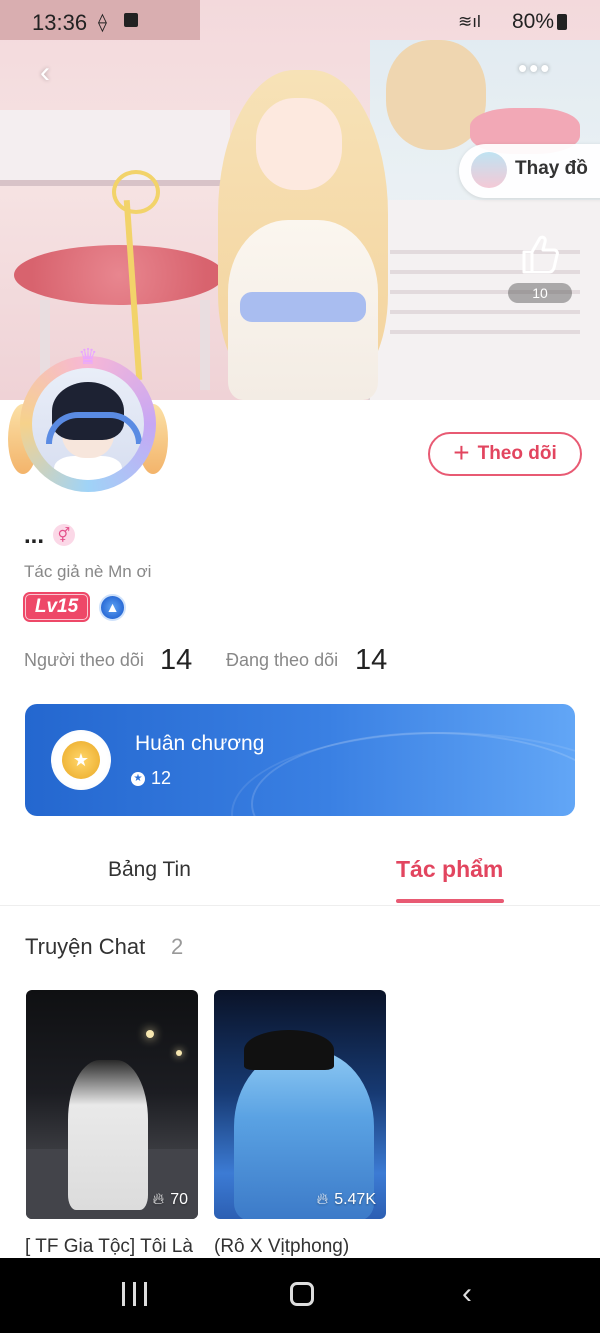 This screenshot has width=600, height=1333. What do you see at coordinates (538, 69) in the screenshot?
I see `more-horizontal-icon: •••` at bounding box center [538, 69].